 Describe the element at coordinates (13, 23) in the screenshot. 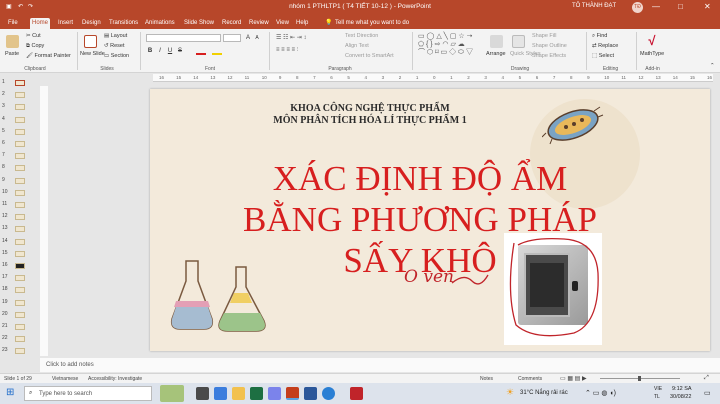

I see `tab-file: File` at that location.